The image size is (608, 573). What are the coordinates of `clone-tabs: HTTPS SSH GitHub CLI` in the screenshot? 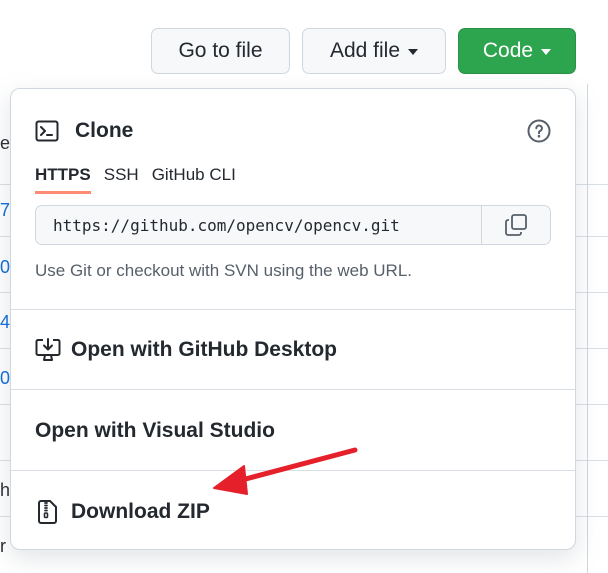 It's located at (135, 179).